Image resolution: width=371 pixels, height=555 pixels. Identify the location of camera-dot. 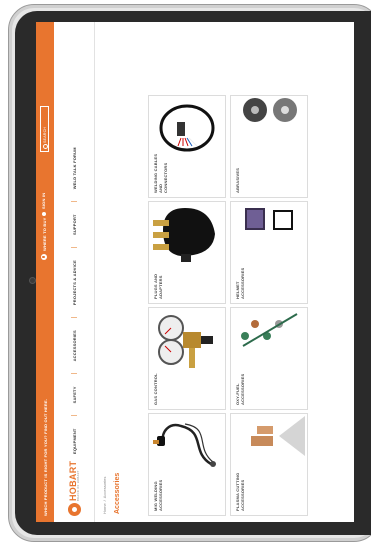
(32, 280).